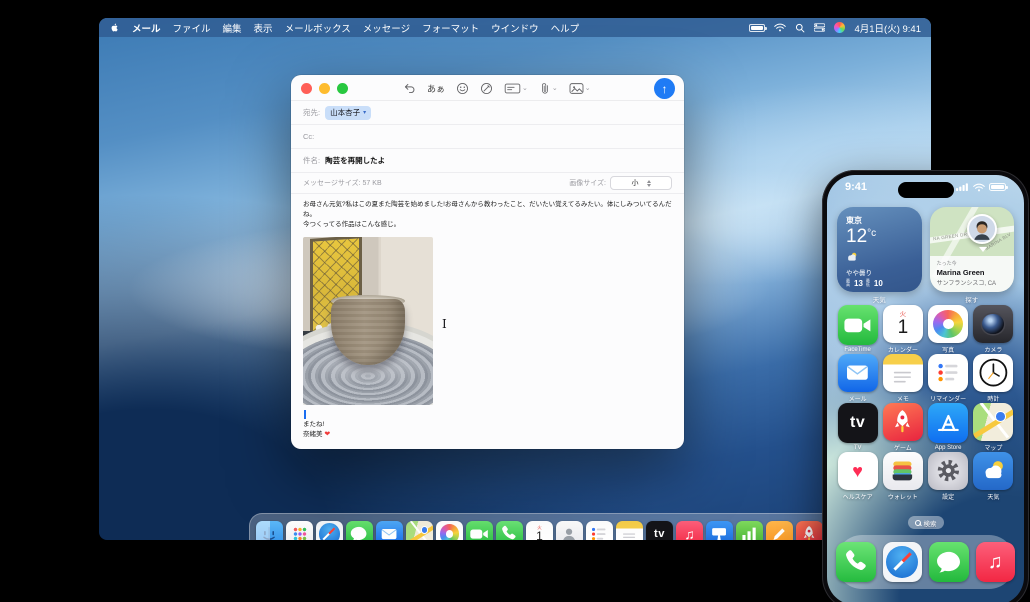  I want to click on iphone-app-facetime: FaceTime, so click(857, 329).